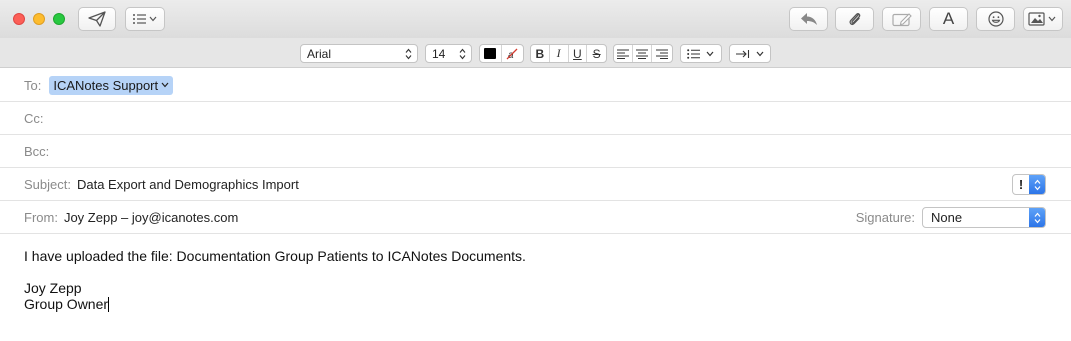 The image size is (1071, 341). What do you see at coordinates (947, 217) in the screenshot?
I see `signature-value: None` at bounding box center [947, 217].